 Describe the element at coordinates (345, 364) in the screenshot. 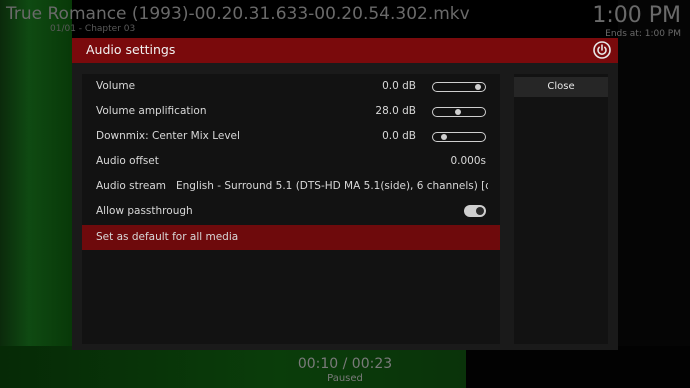

I see `playback-time: 00:10 / 00:23` at that location.